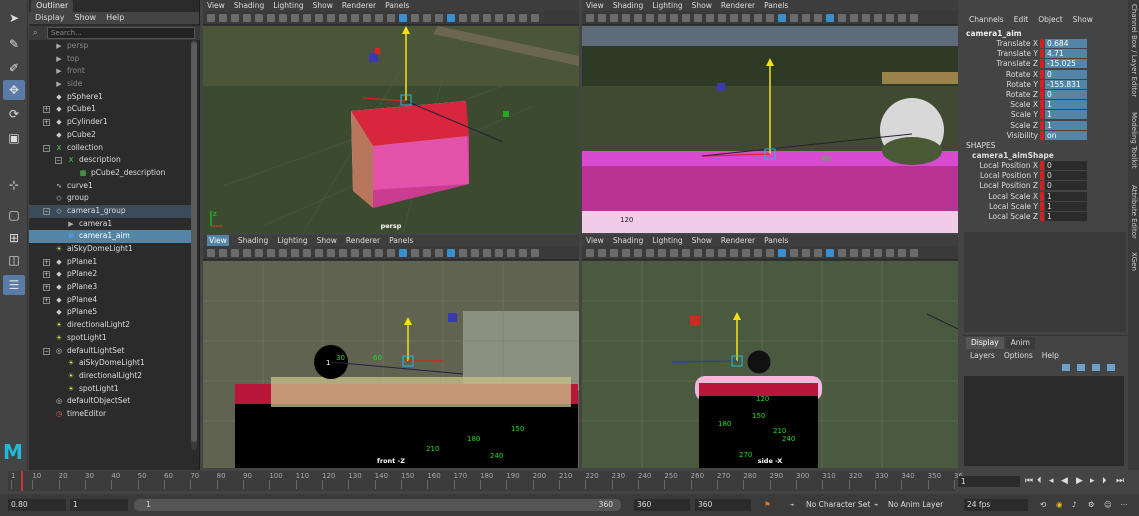 Image resolution: width=1139 pixels, height=516 pixels. Describe the element at coordinates (1091, 505) in the screenshot. I see `anim-prefs-icon: ⚙` at that location.